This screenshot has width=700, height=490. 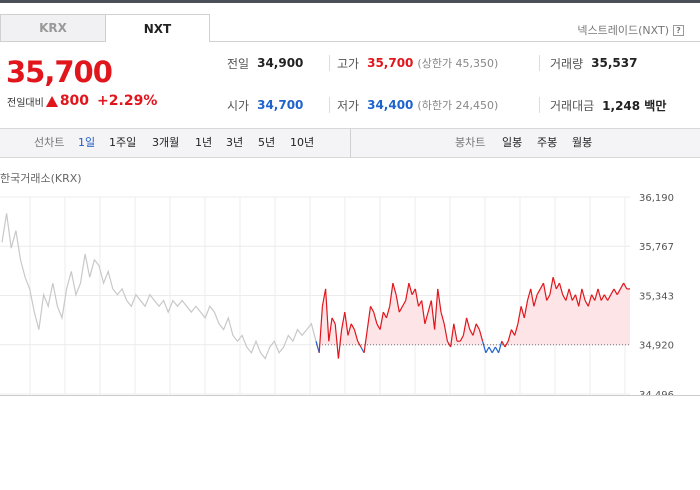 I want to click on candle-weekly: 주봉, so click(x=547, y=143).